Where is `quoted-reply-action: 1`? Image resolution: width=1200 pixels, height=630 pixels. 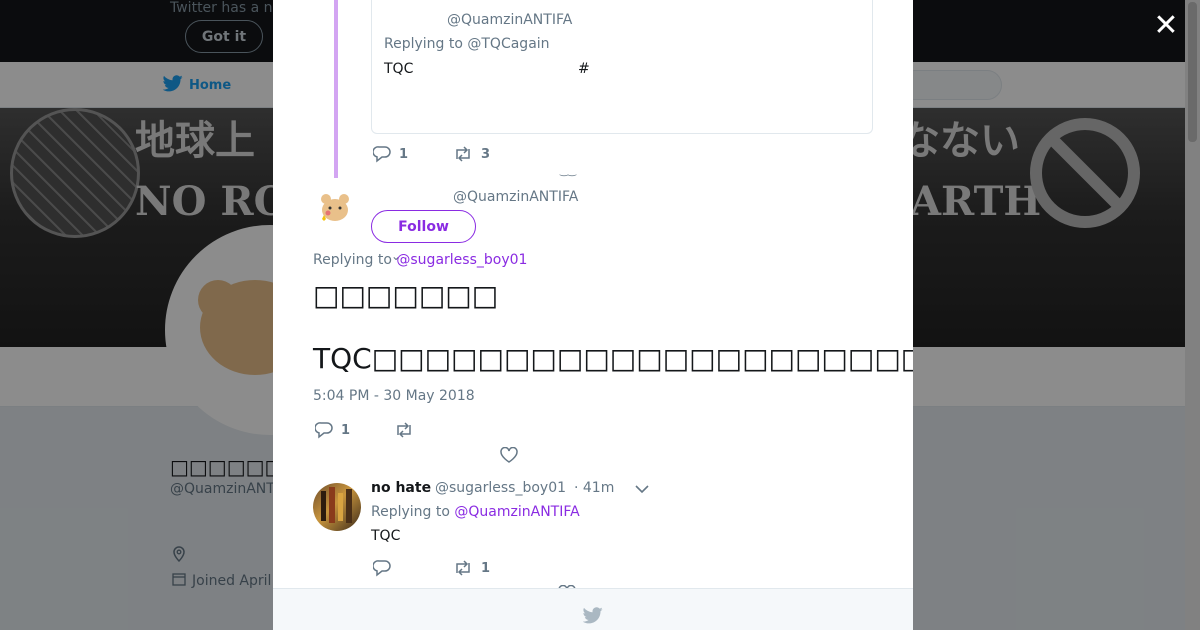
quoted-reply-action: 1 is located at coordinates (390, 154).